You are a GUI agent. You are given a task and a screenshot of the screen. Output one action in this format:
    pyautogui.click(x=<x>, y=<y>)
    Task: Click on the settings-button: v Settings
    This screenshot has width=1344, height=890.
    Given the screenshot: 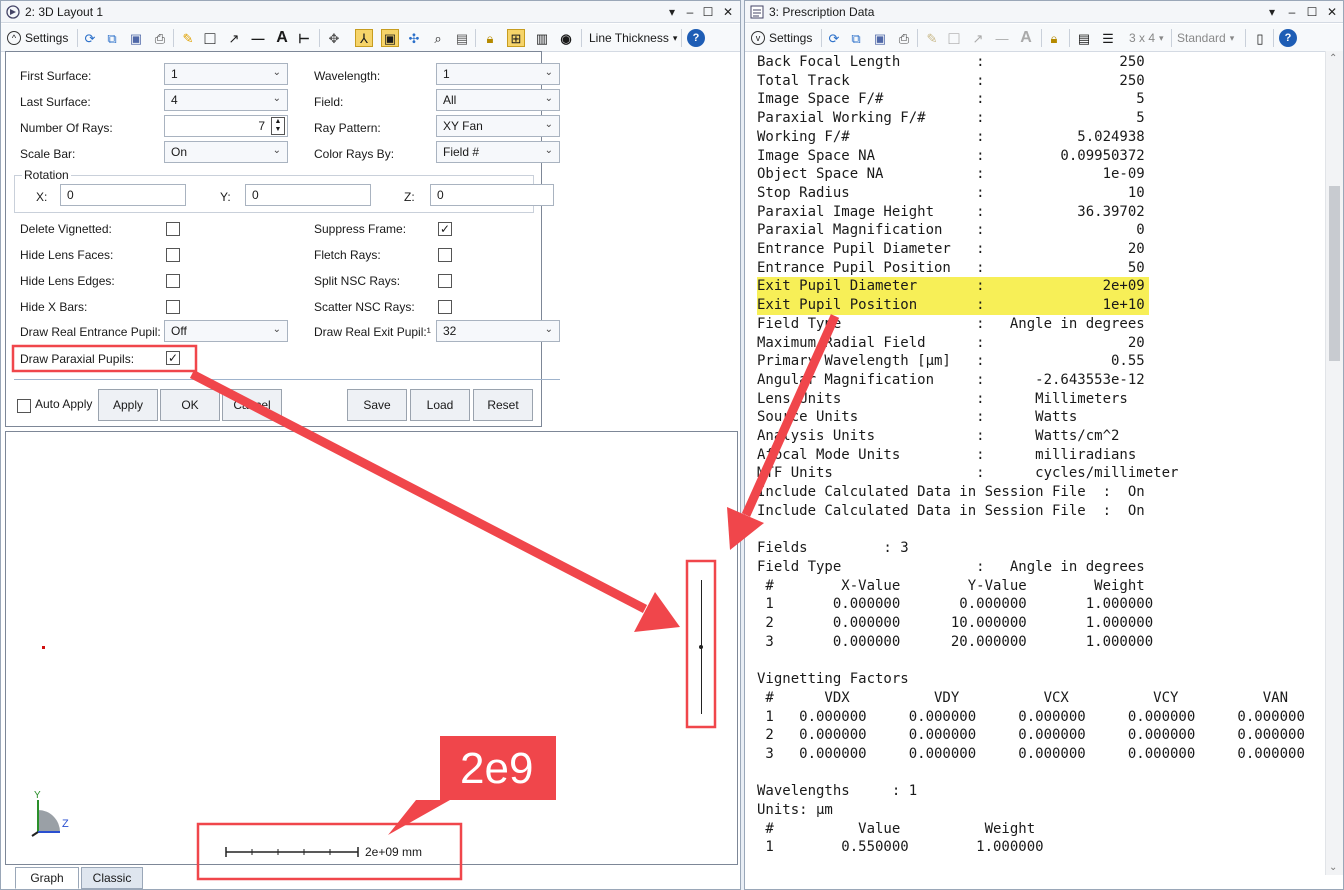 What is the action you would take?
    pyautogui.click(x=781, y=38)
    